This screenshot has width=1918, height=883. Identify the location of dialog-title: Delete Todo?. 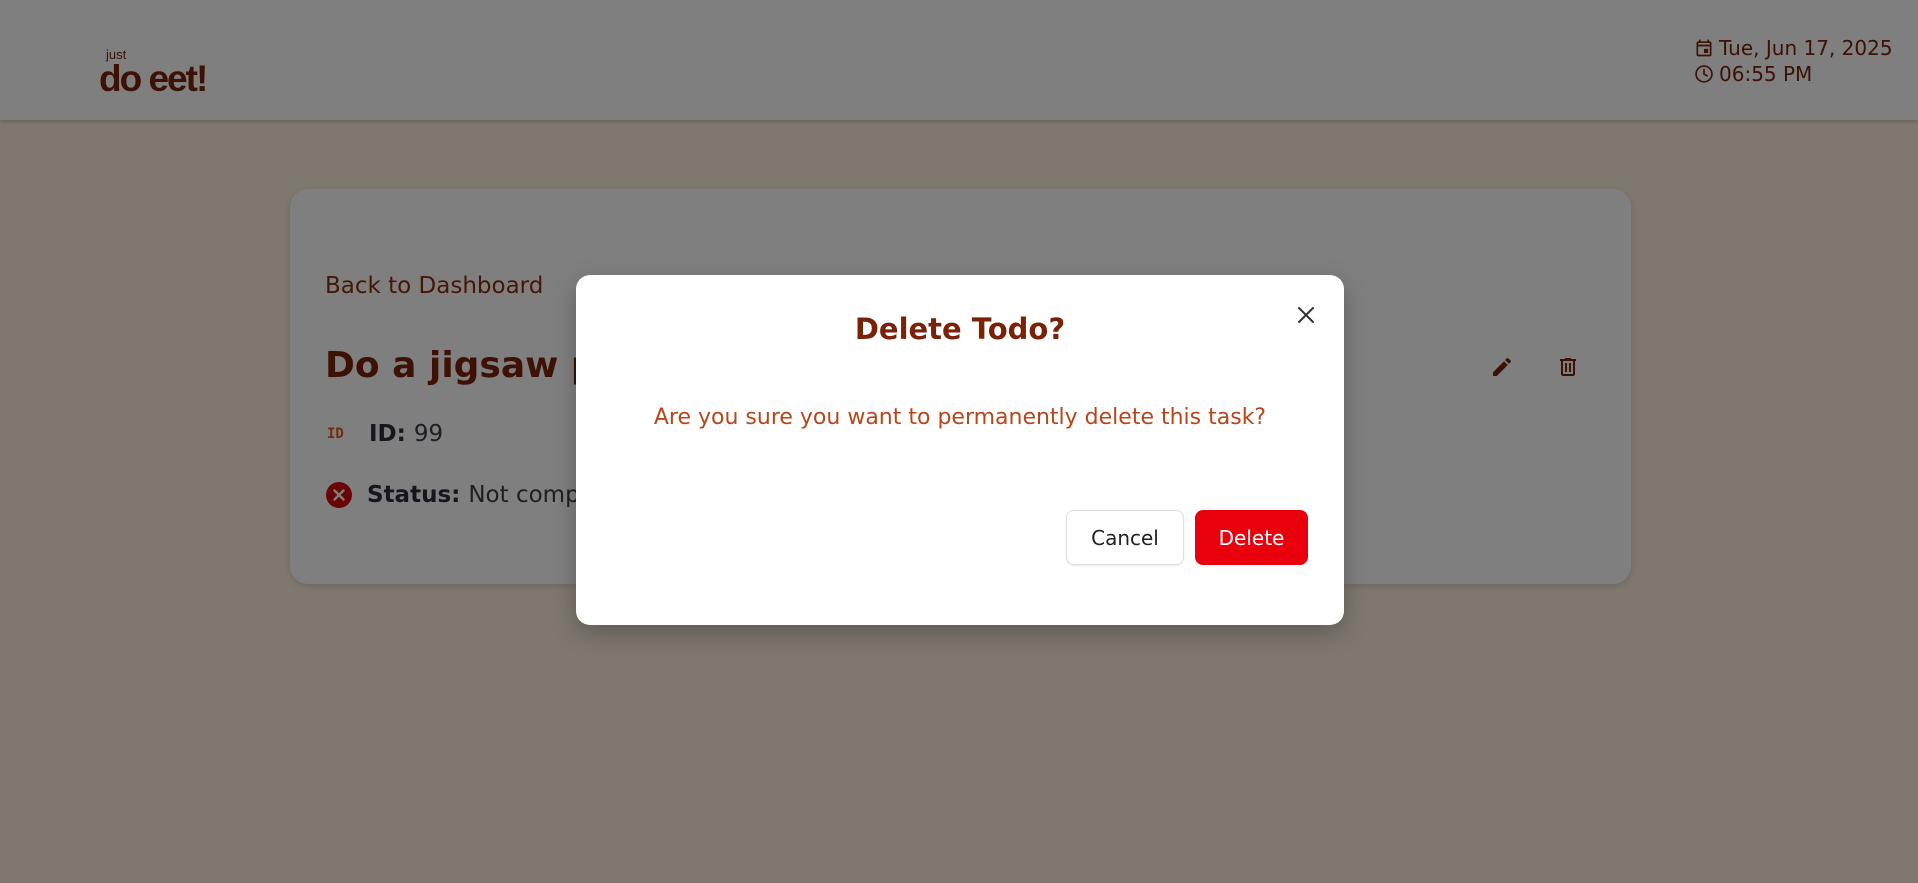
(960, 329).